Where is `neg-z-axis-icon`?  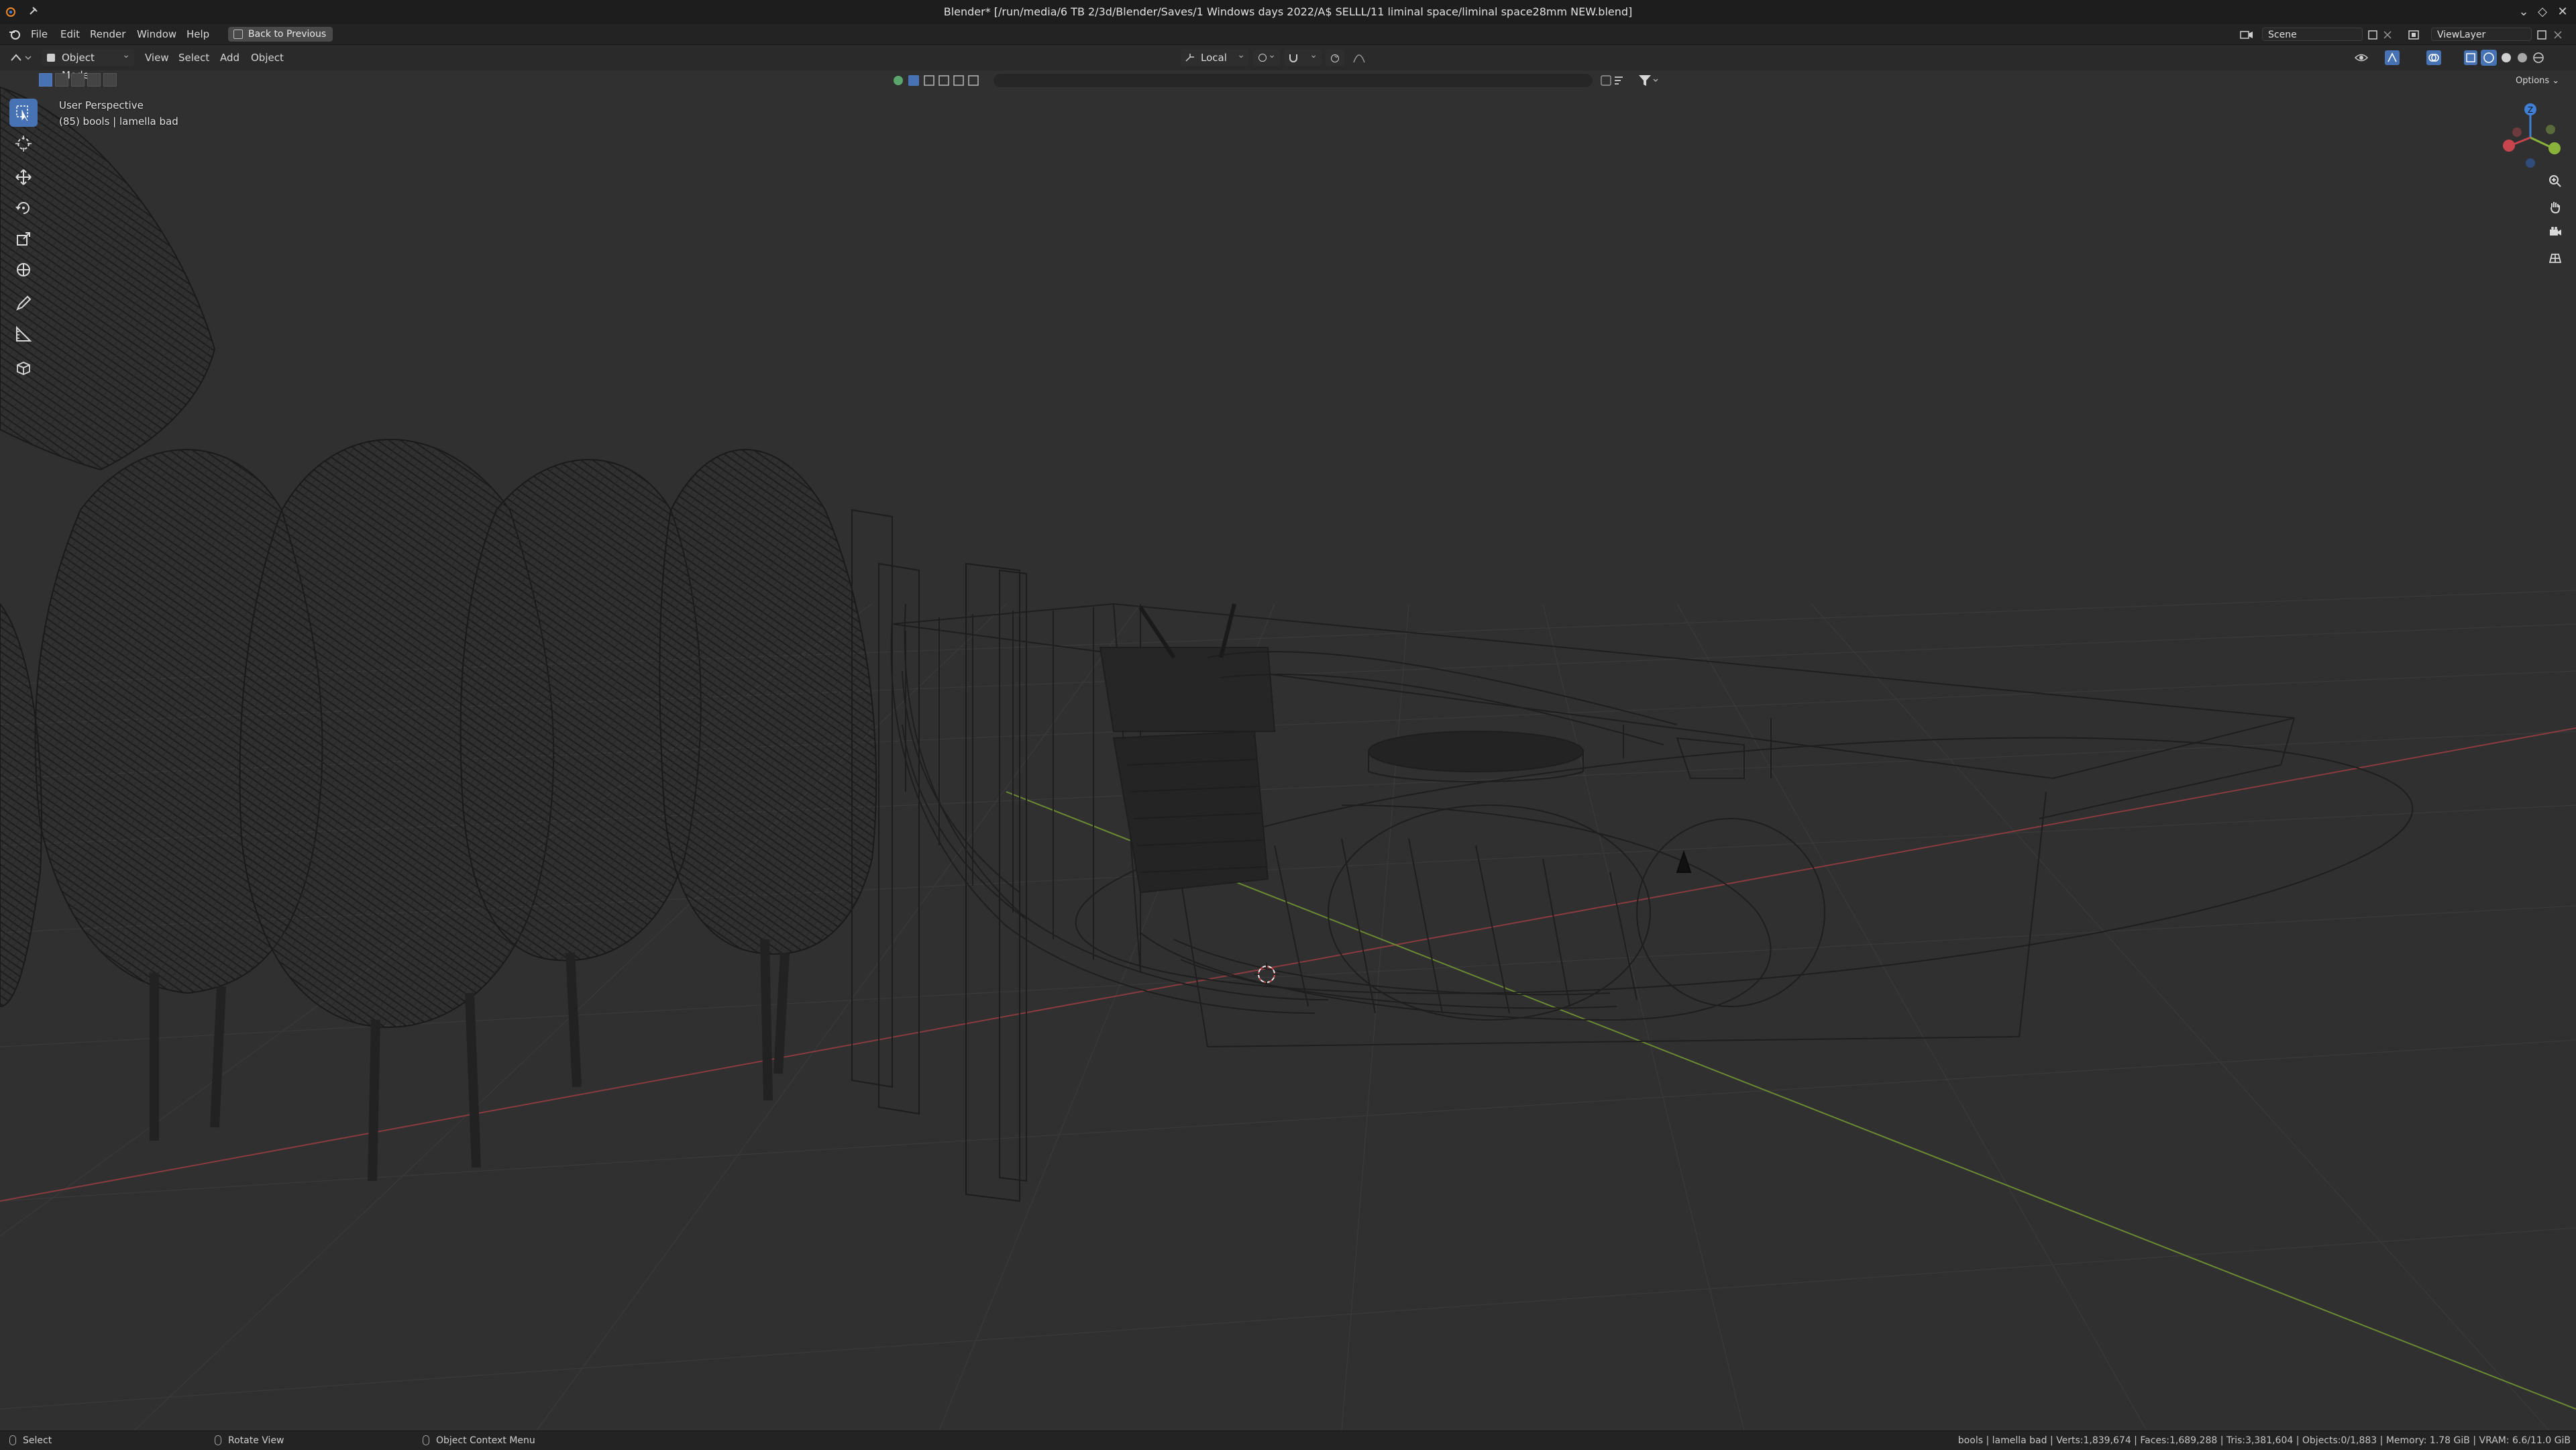 neg-z-axis-icon is located at coordinates (2530, 163).